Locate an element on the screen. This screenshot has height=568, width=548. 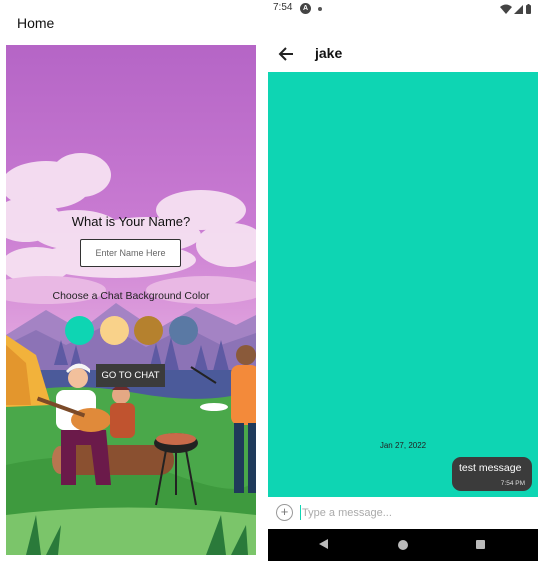
android-nav-bar is located at coordinates (403, 545).